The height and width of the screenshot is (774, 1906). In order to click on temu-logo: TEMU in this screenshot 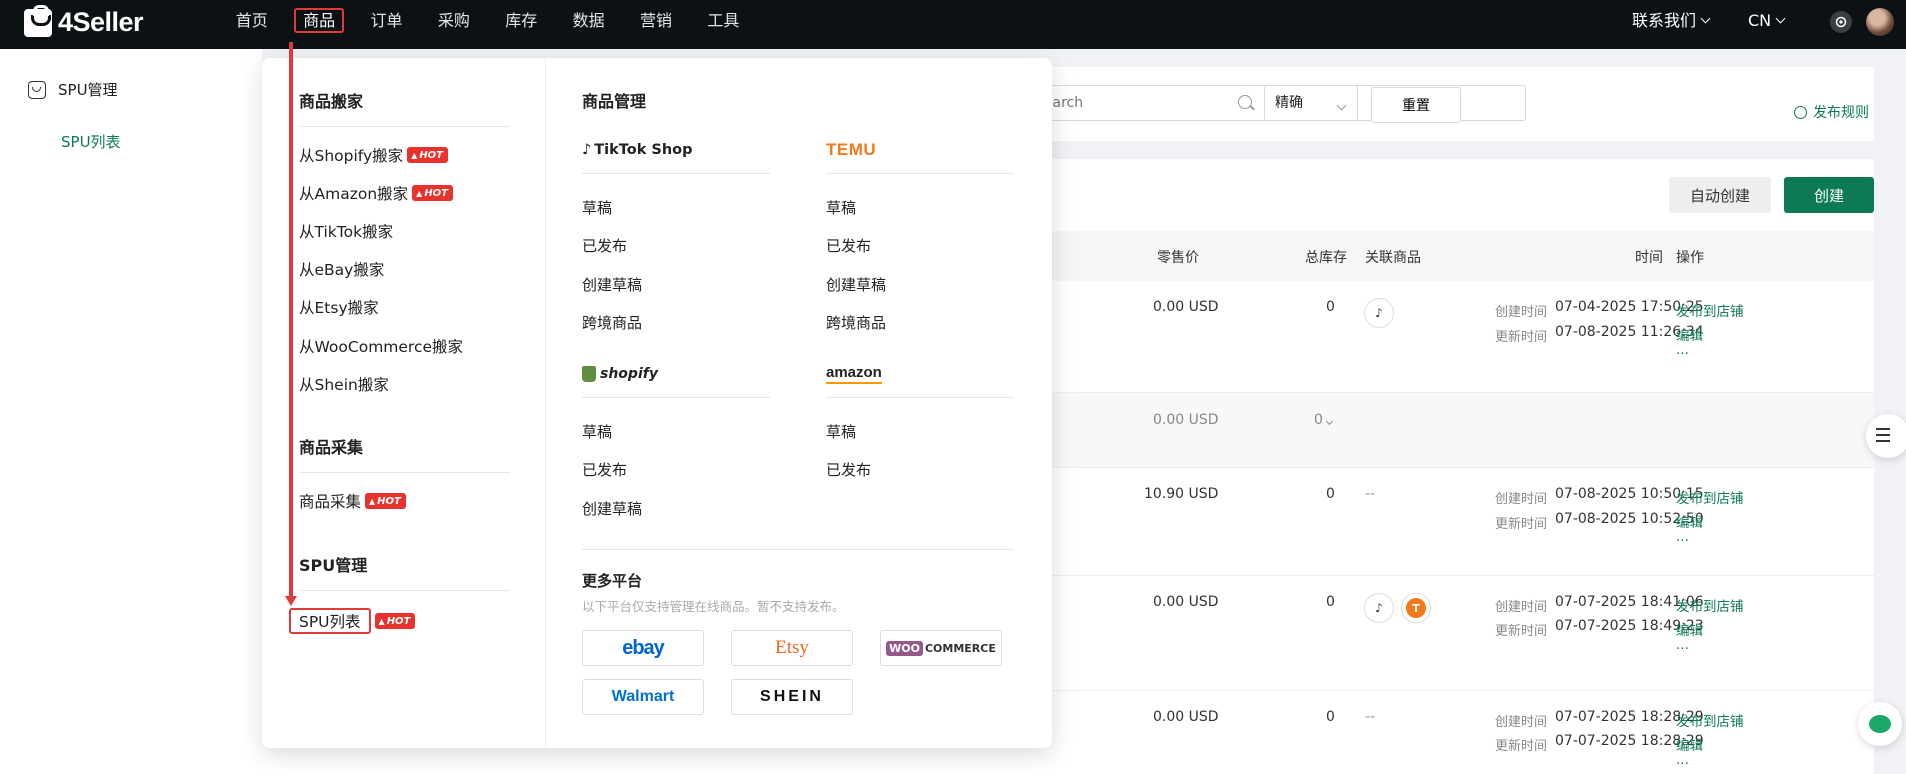, I will do `click(851, 149)`.